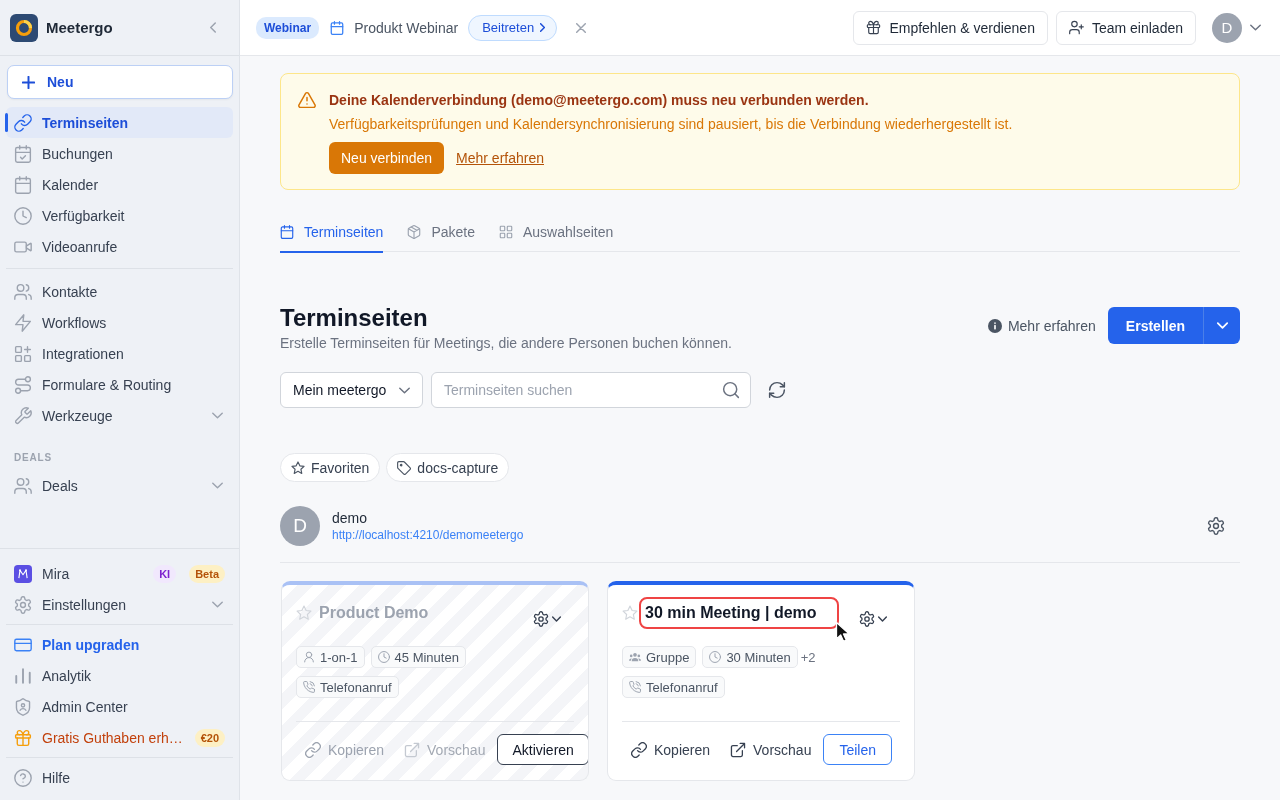 The image size is (1280, 800). Describe the element at coordinates (406, 27) in the screenshot. I see `webinar-title: Produkt Webinar` at that location.